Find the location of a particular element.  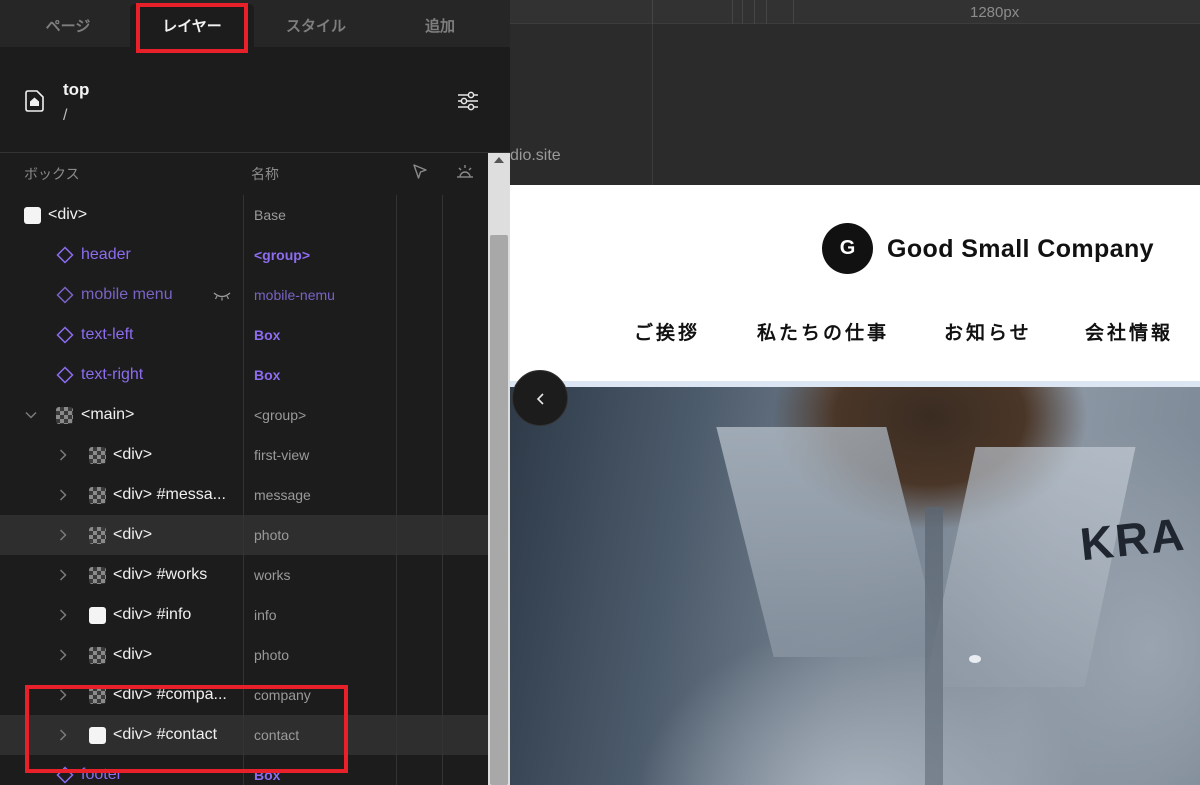

page-info is located at coordinates (255, 100).